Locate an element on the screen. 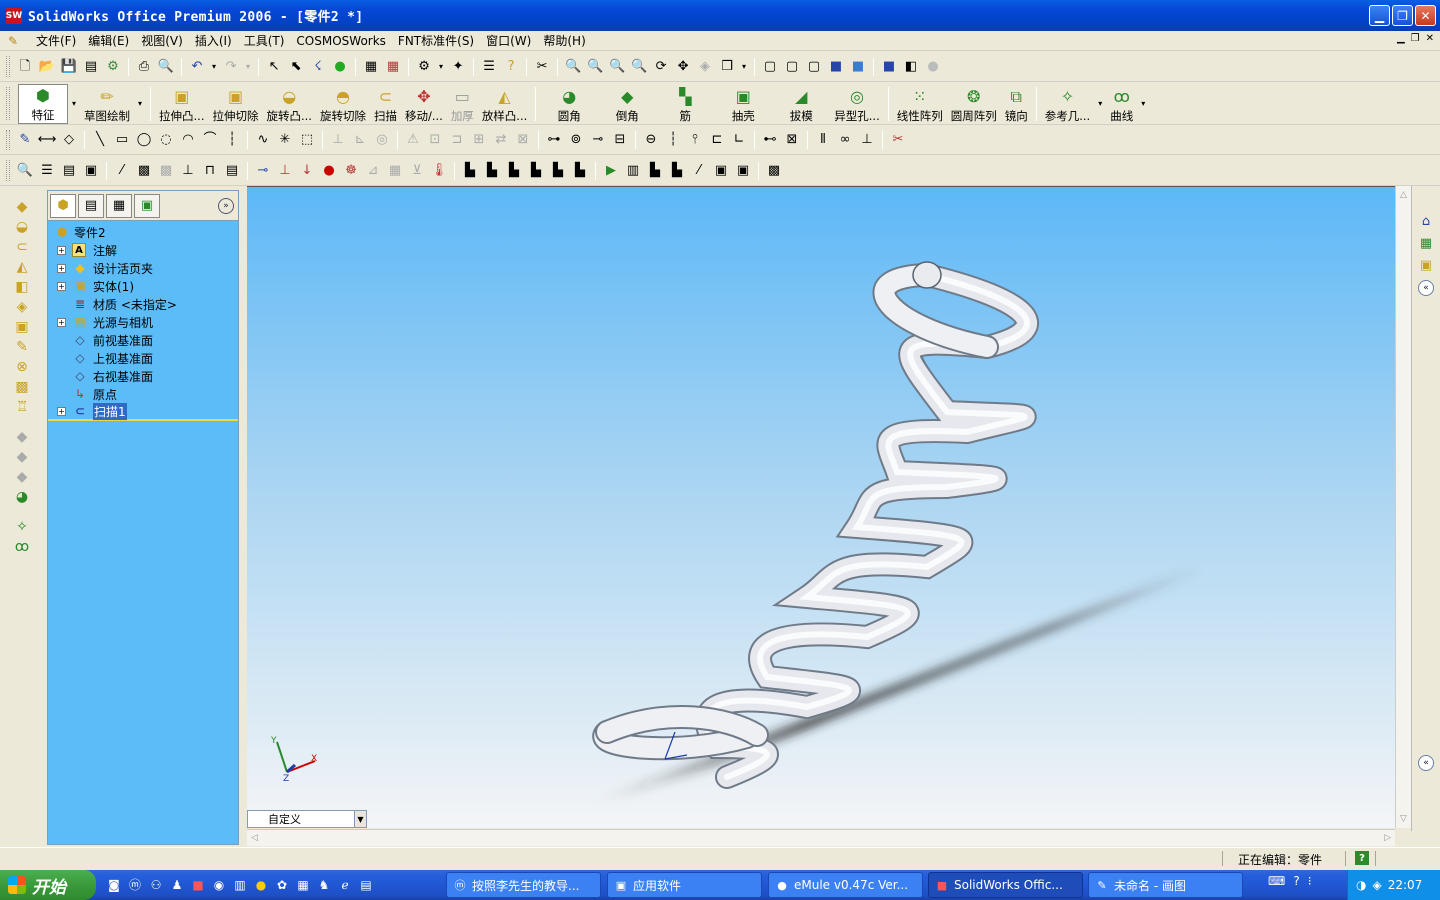  loft-side-icon: ◭ is located at coordinates (22, 267).